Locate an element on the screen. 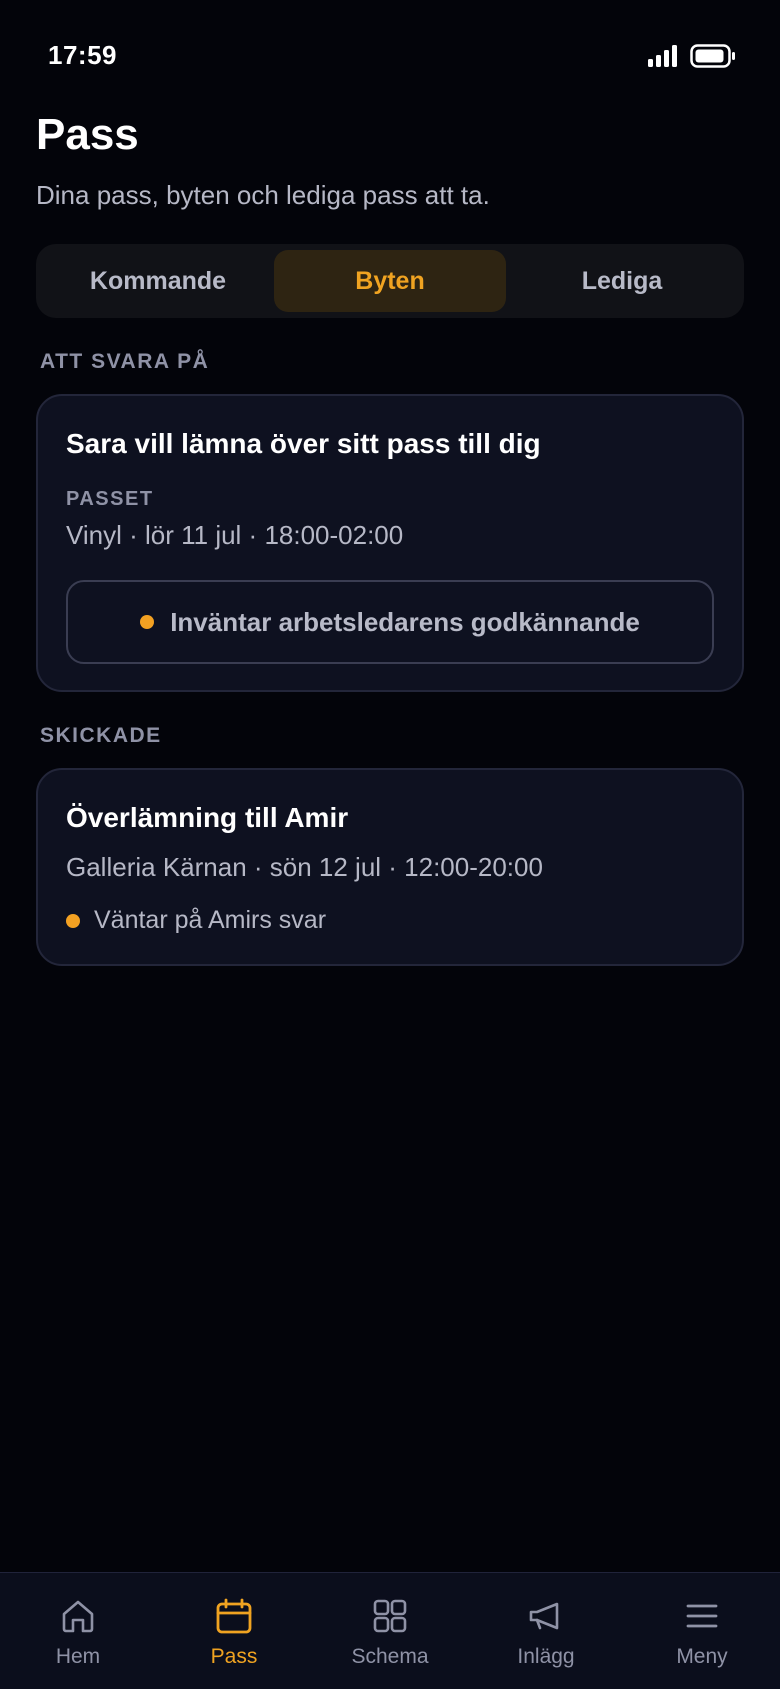  pending-status-text: Väntar på Amirs svar is located at coordinates (210, 920).